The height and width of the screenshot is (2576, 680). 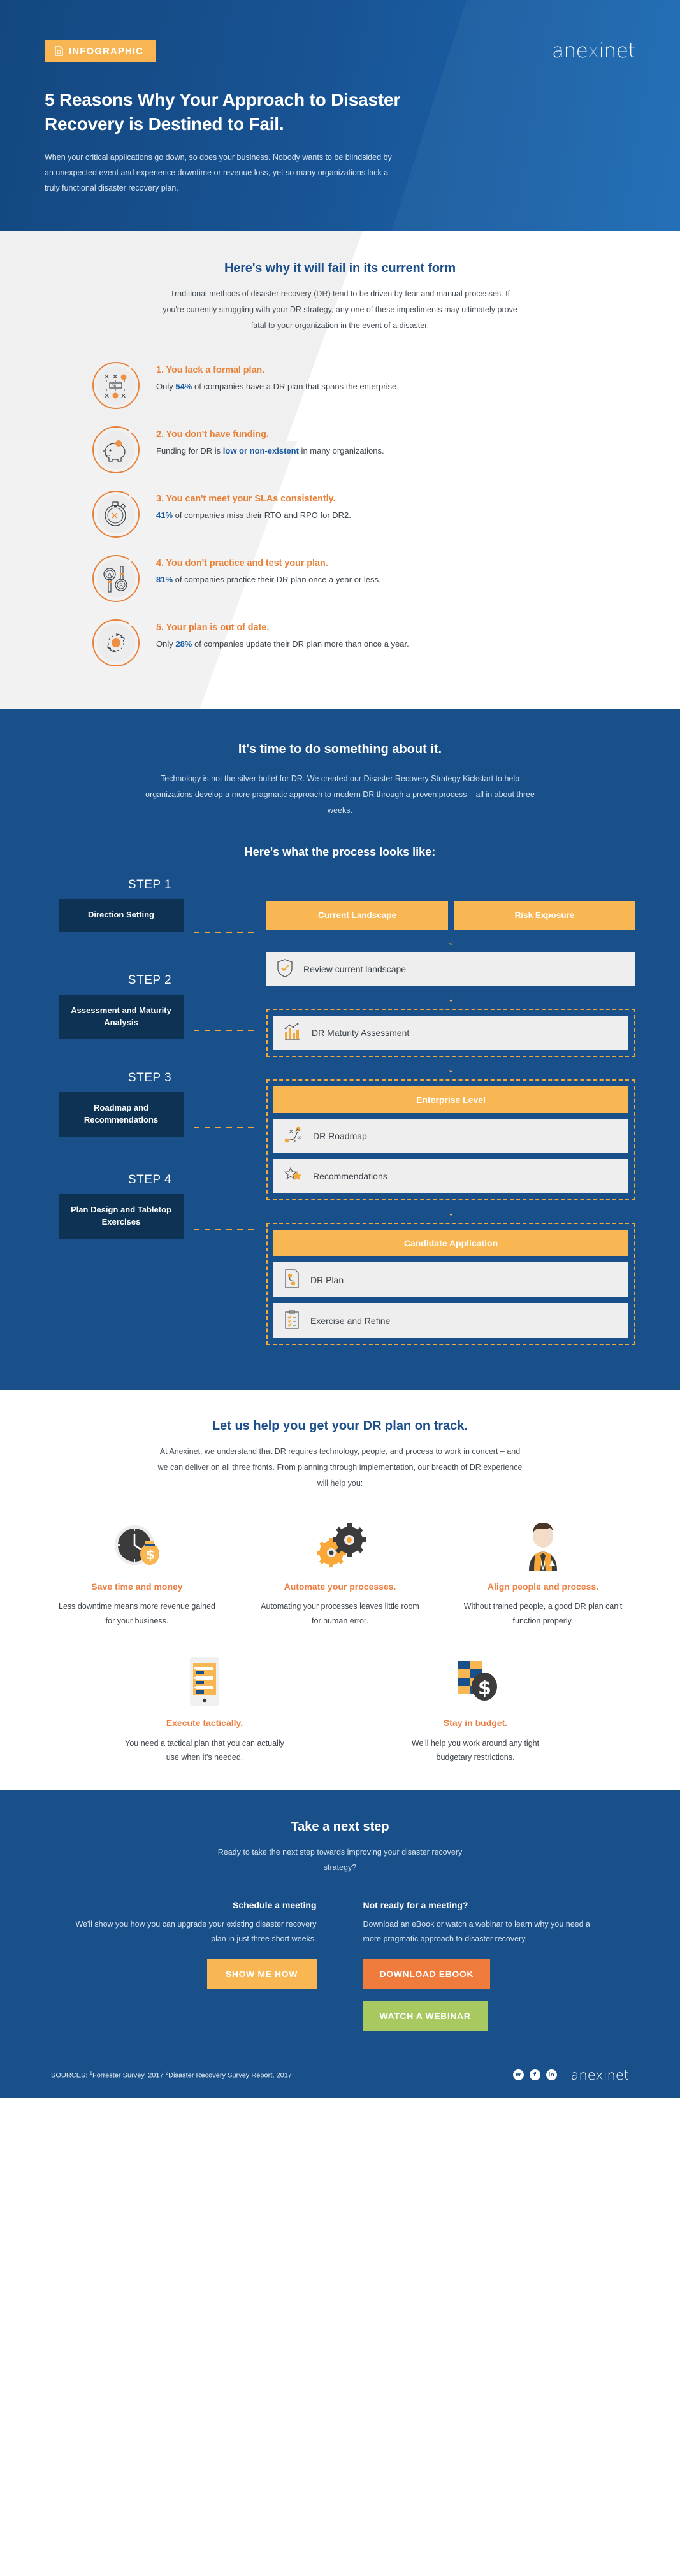 What do you see at coordinates (355, 969) in the screenshot?
I see `review-landscape-label: Review current landscape` at bounding box center [355, 969].